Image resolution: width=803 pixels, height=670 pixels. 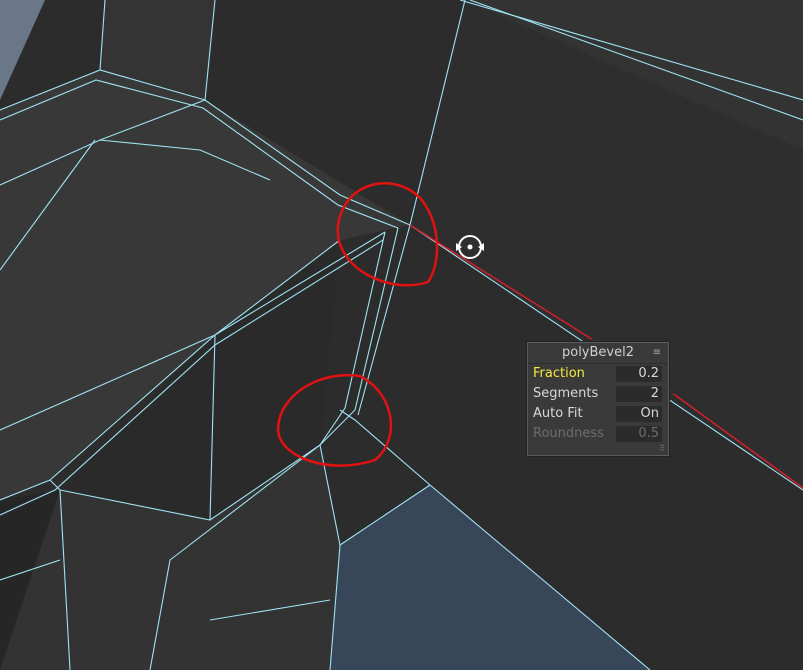 I want to click on hud-label-auto-fit: Auto Fit, so click(x=558, y=413).